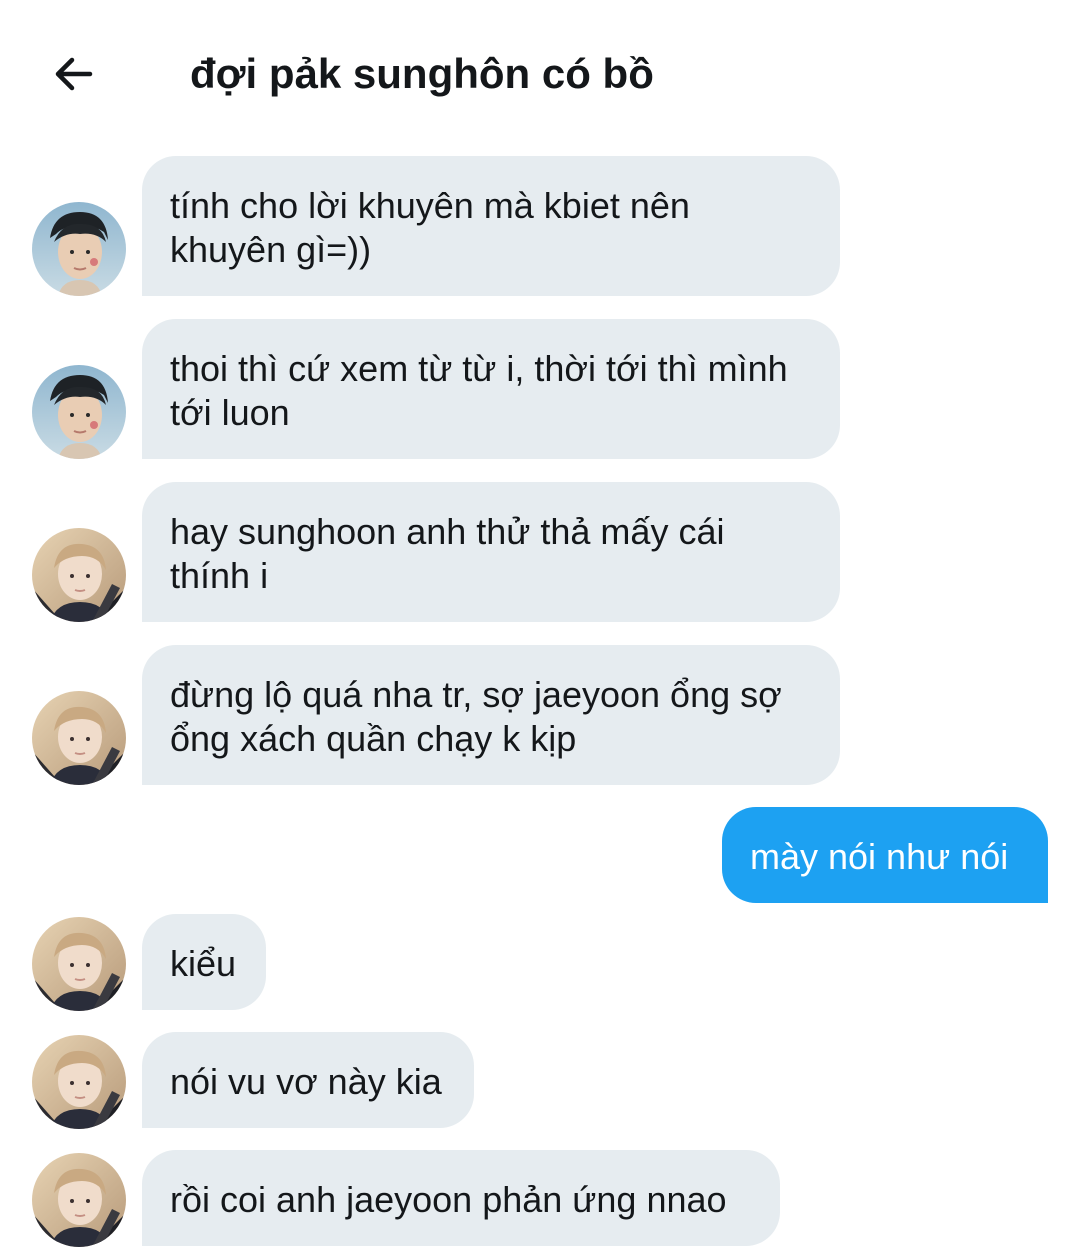  What do you see at coordinates (447, 553) in the screenshot?
I see `message-text: hay sunghoon anh thử thả mấy cái thính i` at bounding box center [447, 553].